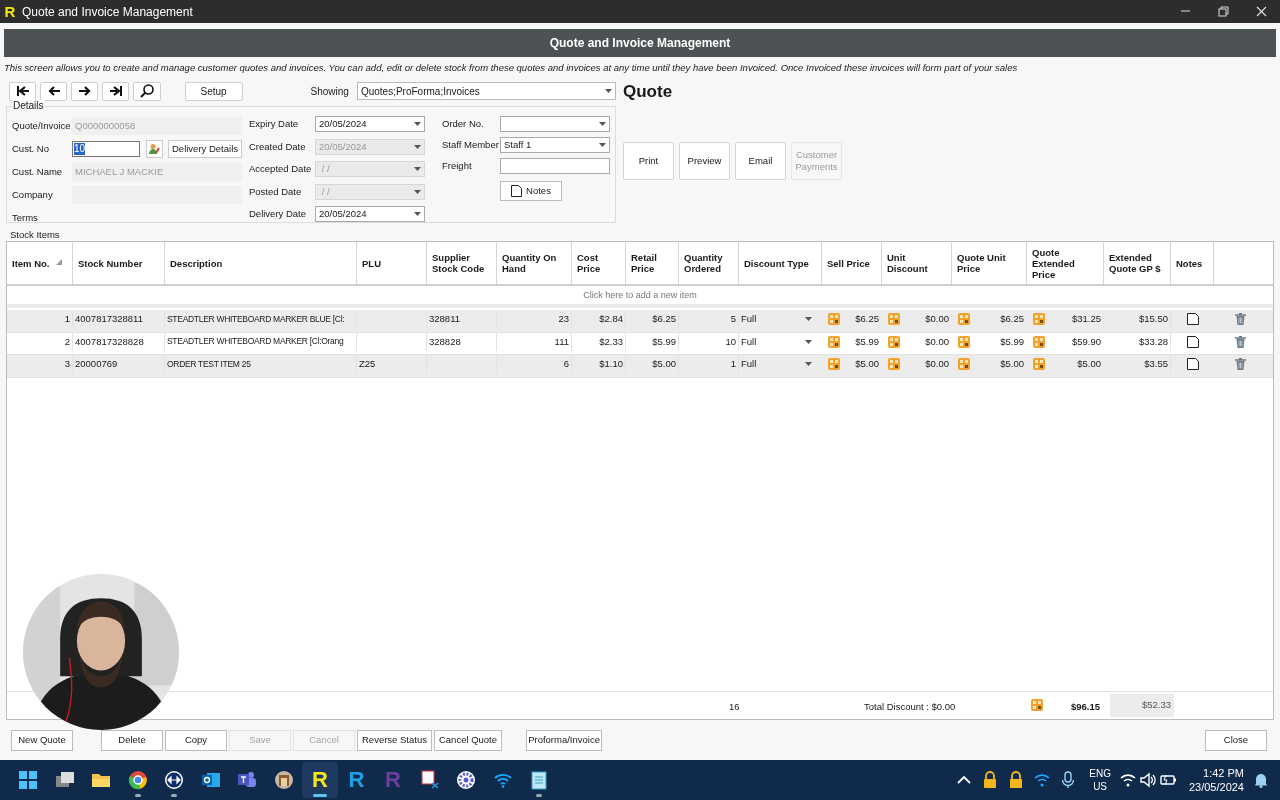  I want to click on staff-dropdown: Staff 1, so click(555, 145).